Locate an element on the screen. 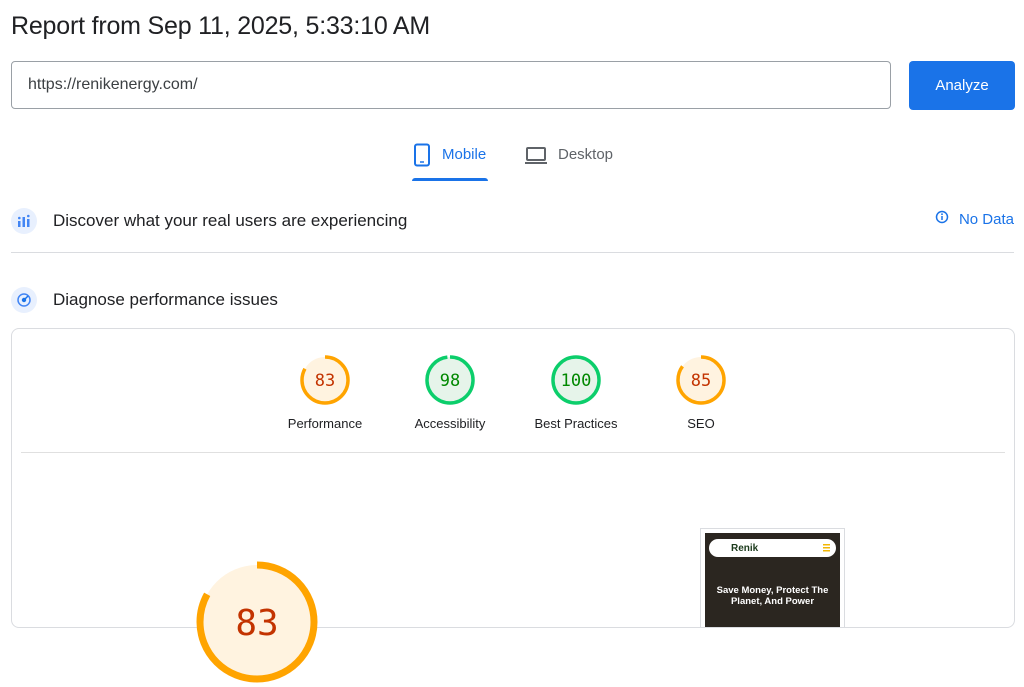 This screenshot has height=687, width=1024. gauge-value: 83 is located at coordinates (325, 381).